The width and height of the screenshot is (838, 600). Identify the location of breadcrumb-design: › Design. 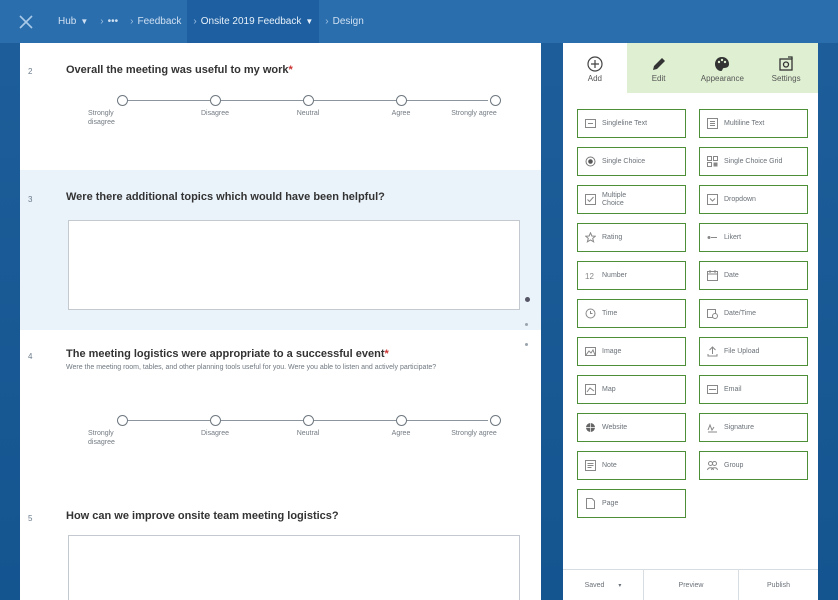
(344, 21).